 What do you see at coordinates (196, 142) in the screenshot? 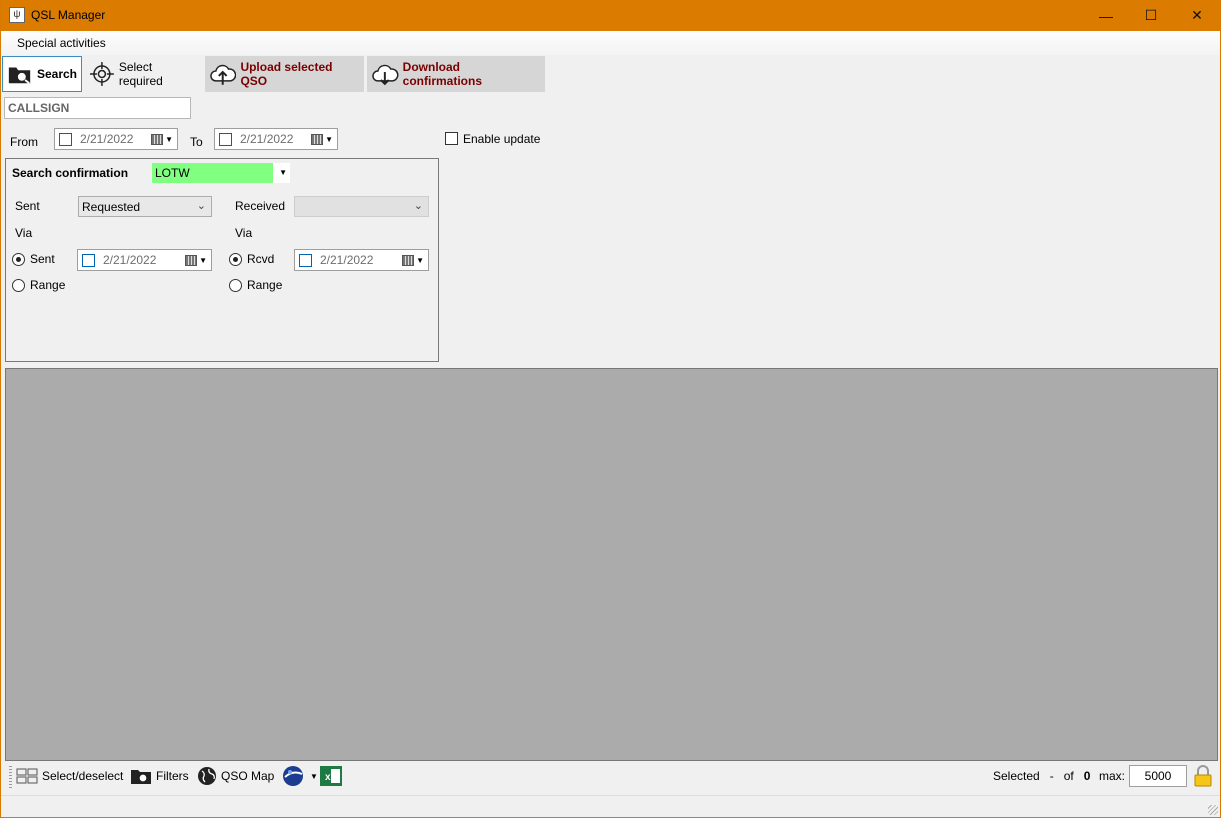
I see `to-label: To` at bounding box center [196, 142].